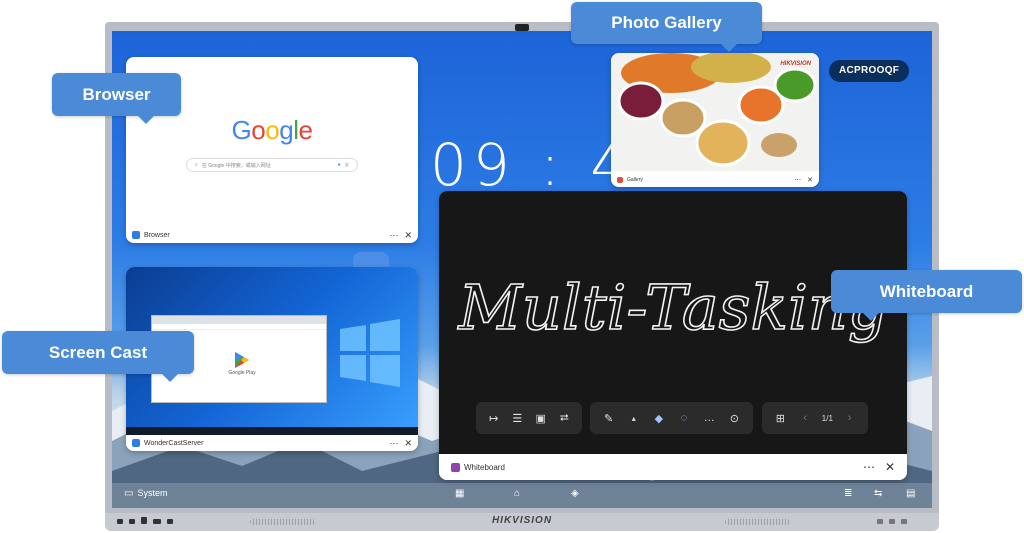  I want to click on swap-icon: ⇆, so click(878, 493).